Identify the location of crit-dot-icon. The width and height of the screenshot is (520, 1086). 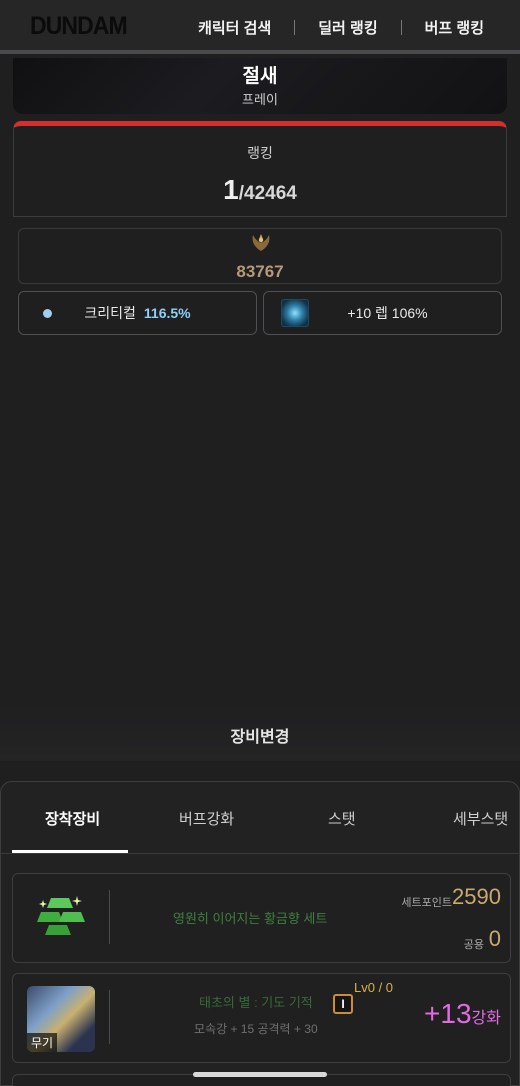
(47, 313).